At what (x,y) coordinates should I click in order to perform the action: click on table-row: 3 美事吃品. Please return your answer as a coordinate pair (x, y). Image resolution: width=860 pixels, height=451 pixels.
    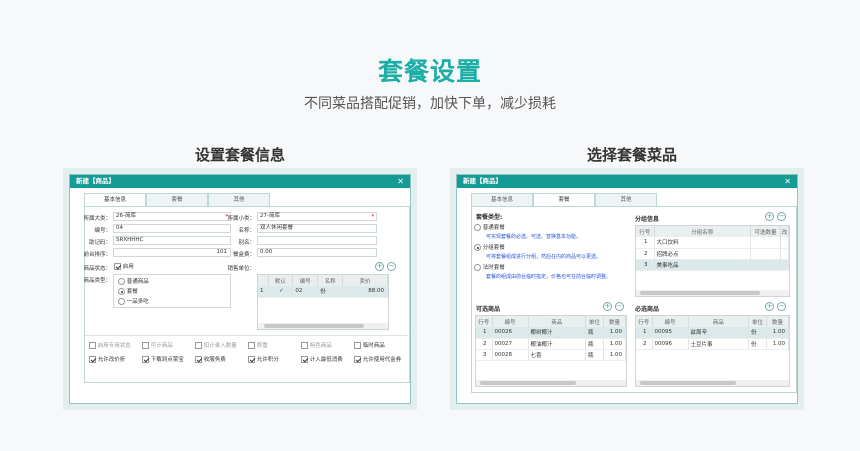
    Looking at the image, I should click on (712, 265).